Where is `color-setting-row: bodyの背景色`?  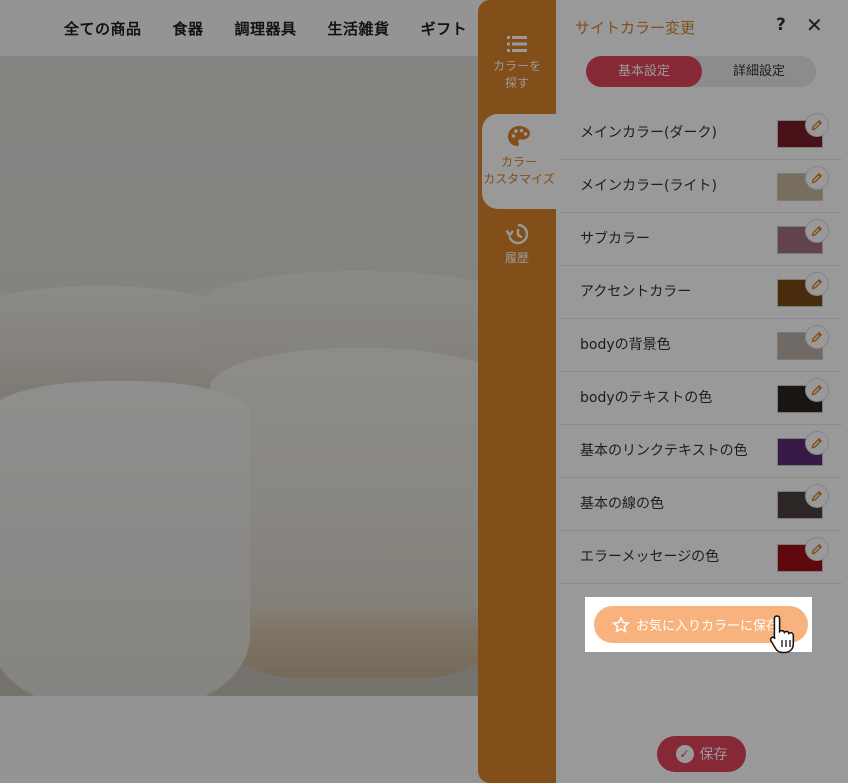
color-setting-row: bodyの背景色 is located at coordinates (701, 345).